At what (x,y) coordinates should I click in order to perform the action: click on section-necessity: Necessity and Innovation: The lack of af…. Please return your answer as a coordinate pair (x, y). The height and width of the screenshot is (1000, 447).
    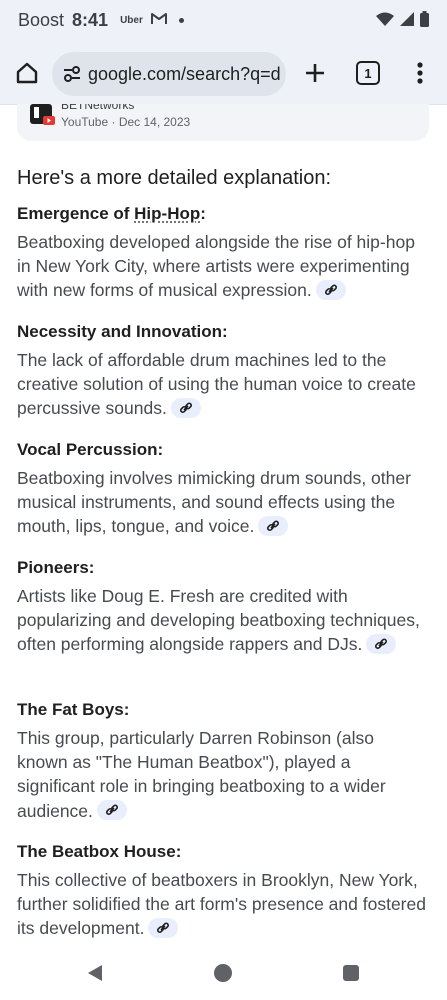
    Looking at the image, I should click on (223, 370).